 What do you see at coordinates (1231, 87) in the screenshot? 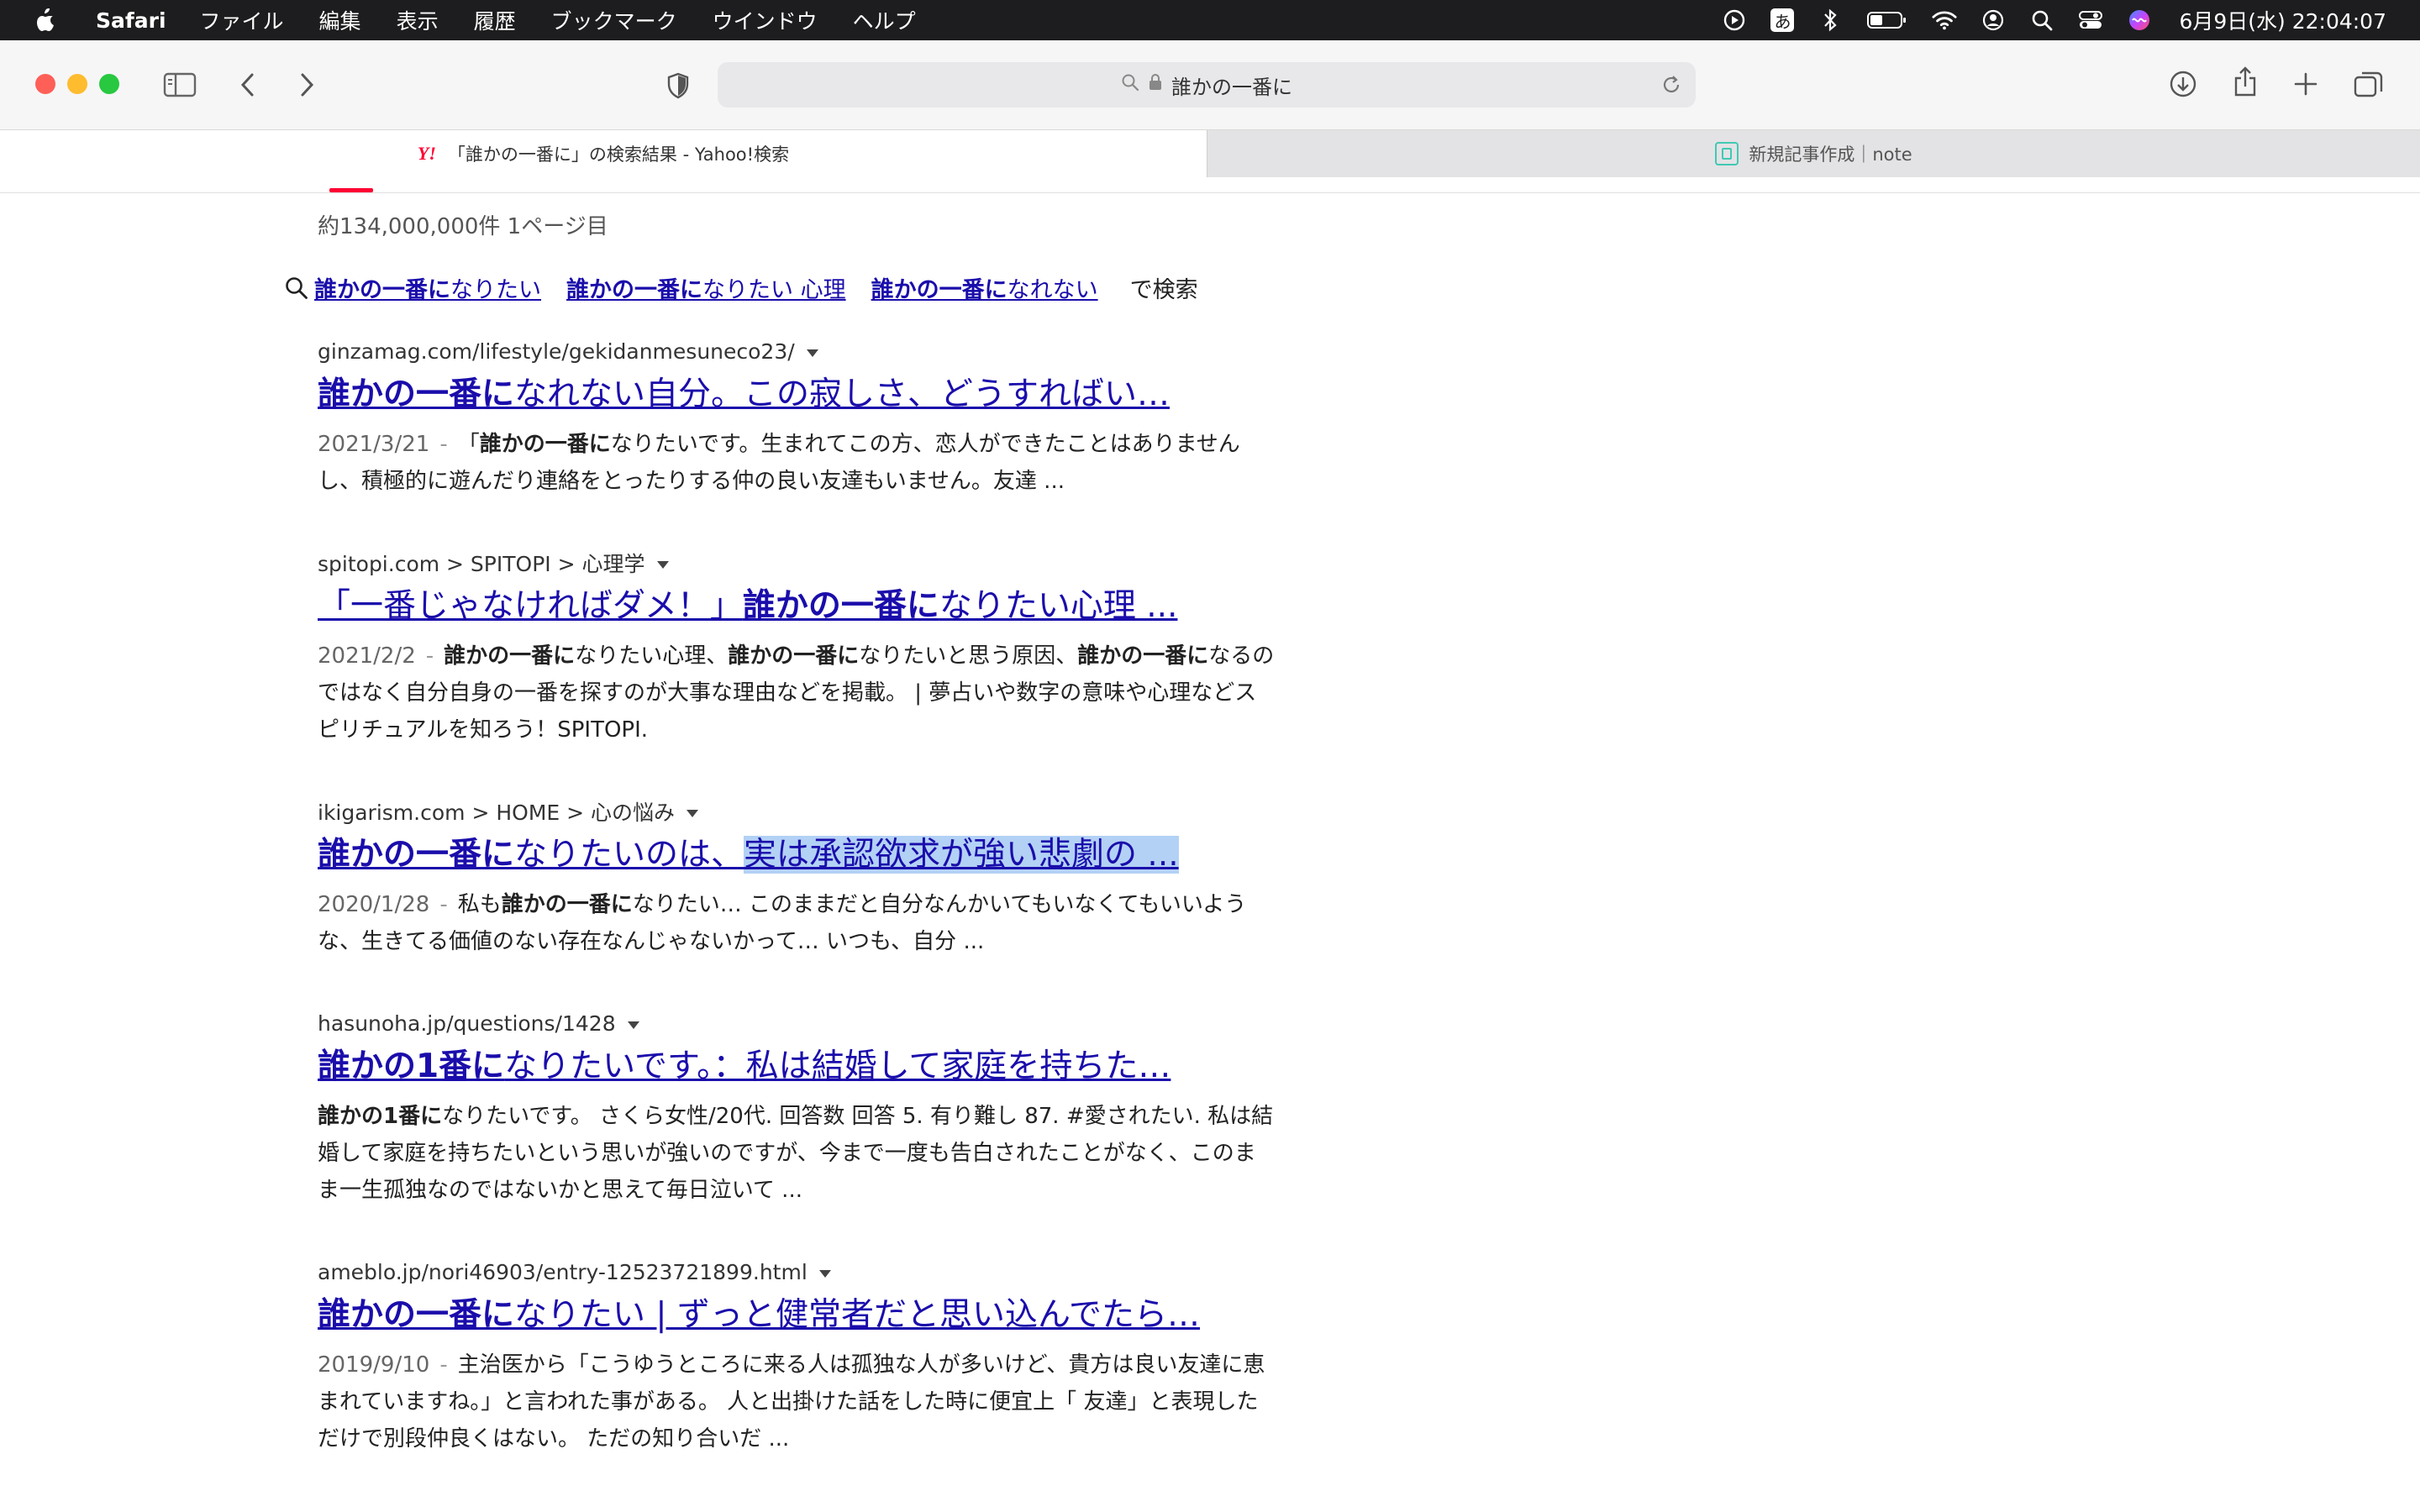
I see `address-text: 誰かの一番に` at bounding box center [1231, 87].